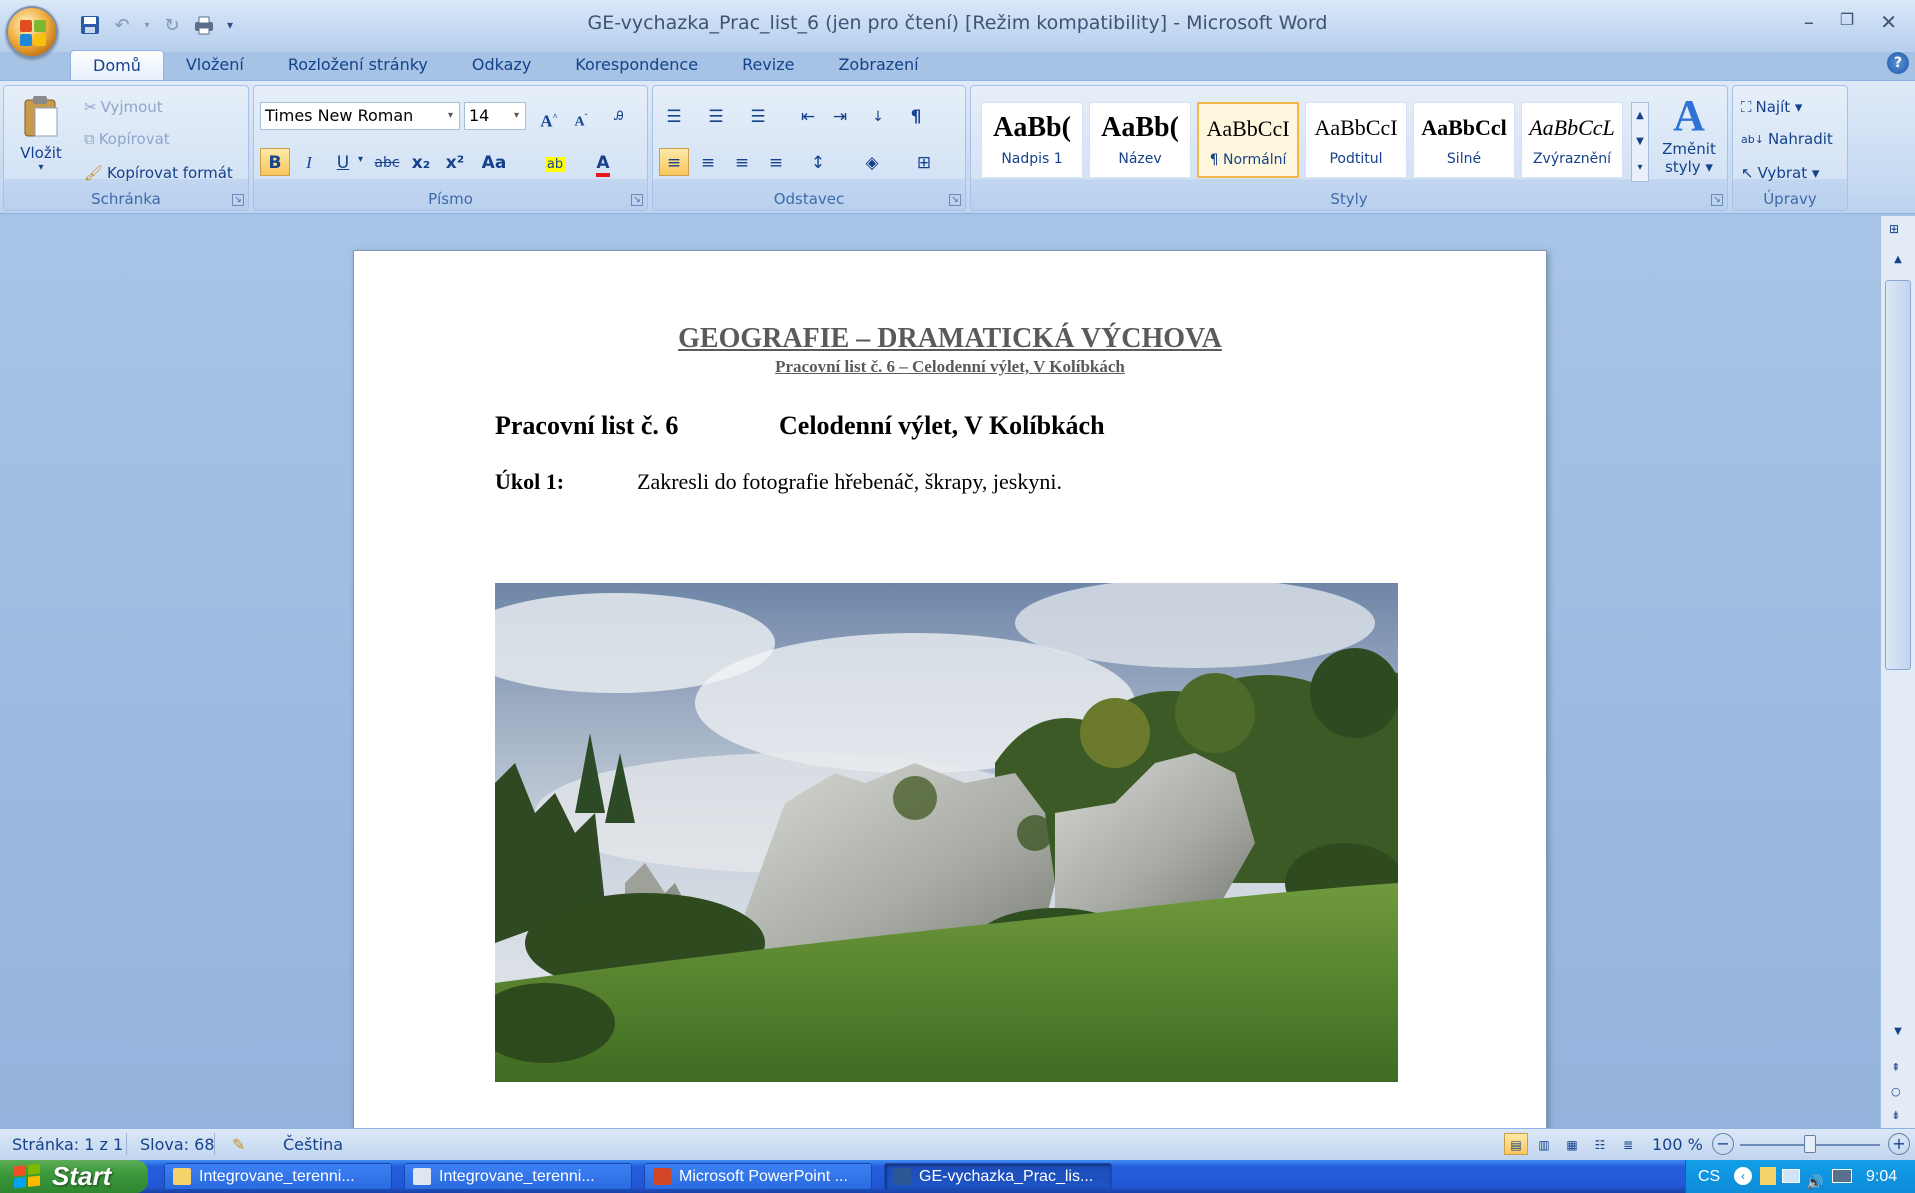  I want to click on change-styles-button: A Změnit styly ▾, so click(1689, 134).